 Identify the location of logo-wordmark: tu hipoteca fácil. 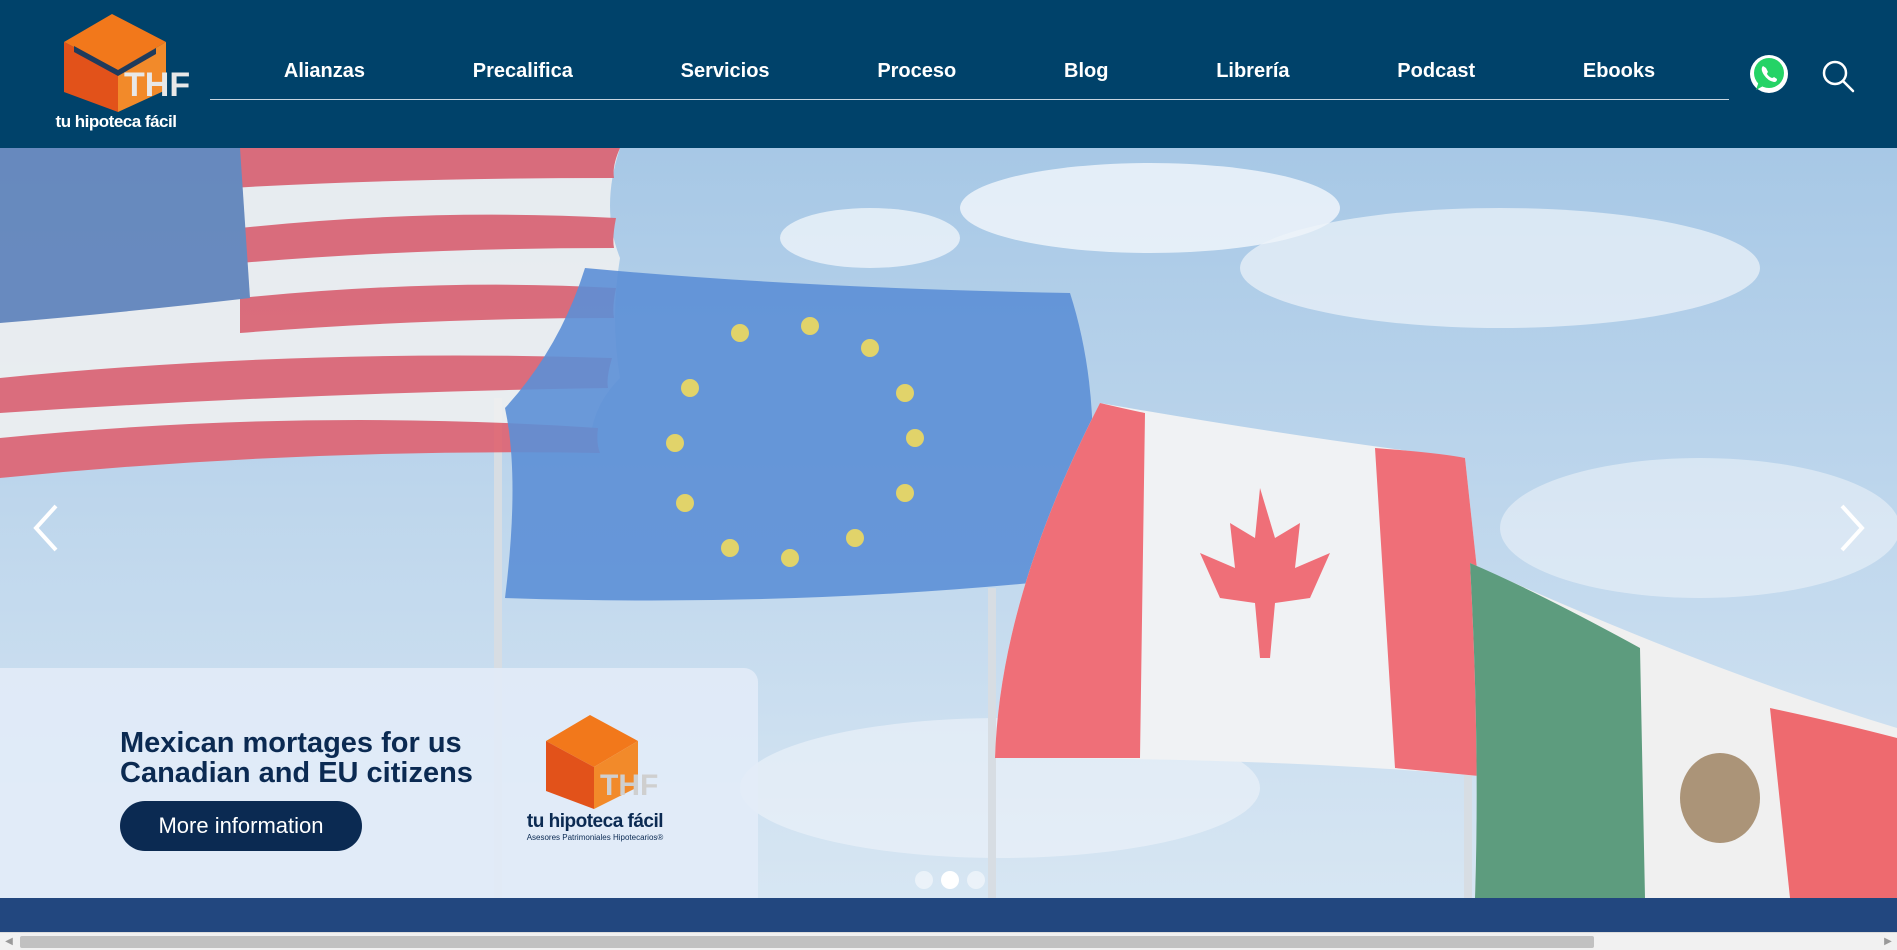
(116, 121).